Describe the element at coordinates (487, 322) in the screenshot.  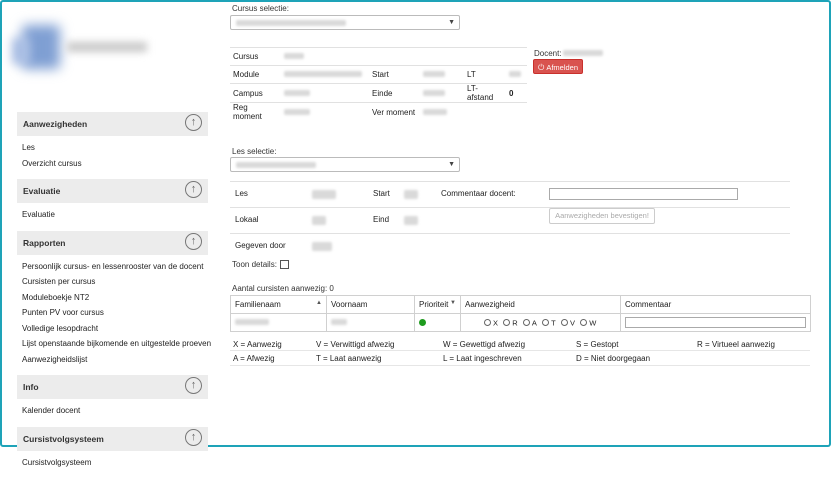
I see `radio-x` at that location.